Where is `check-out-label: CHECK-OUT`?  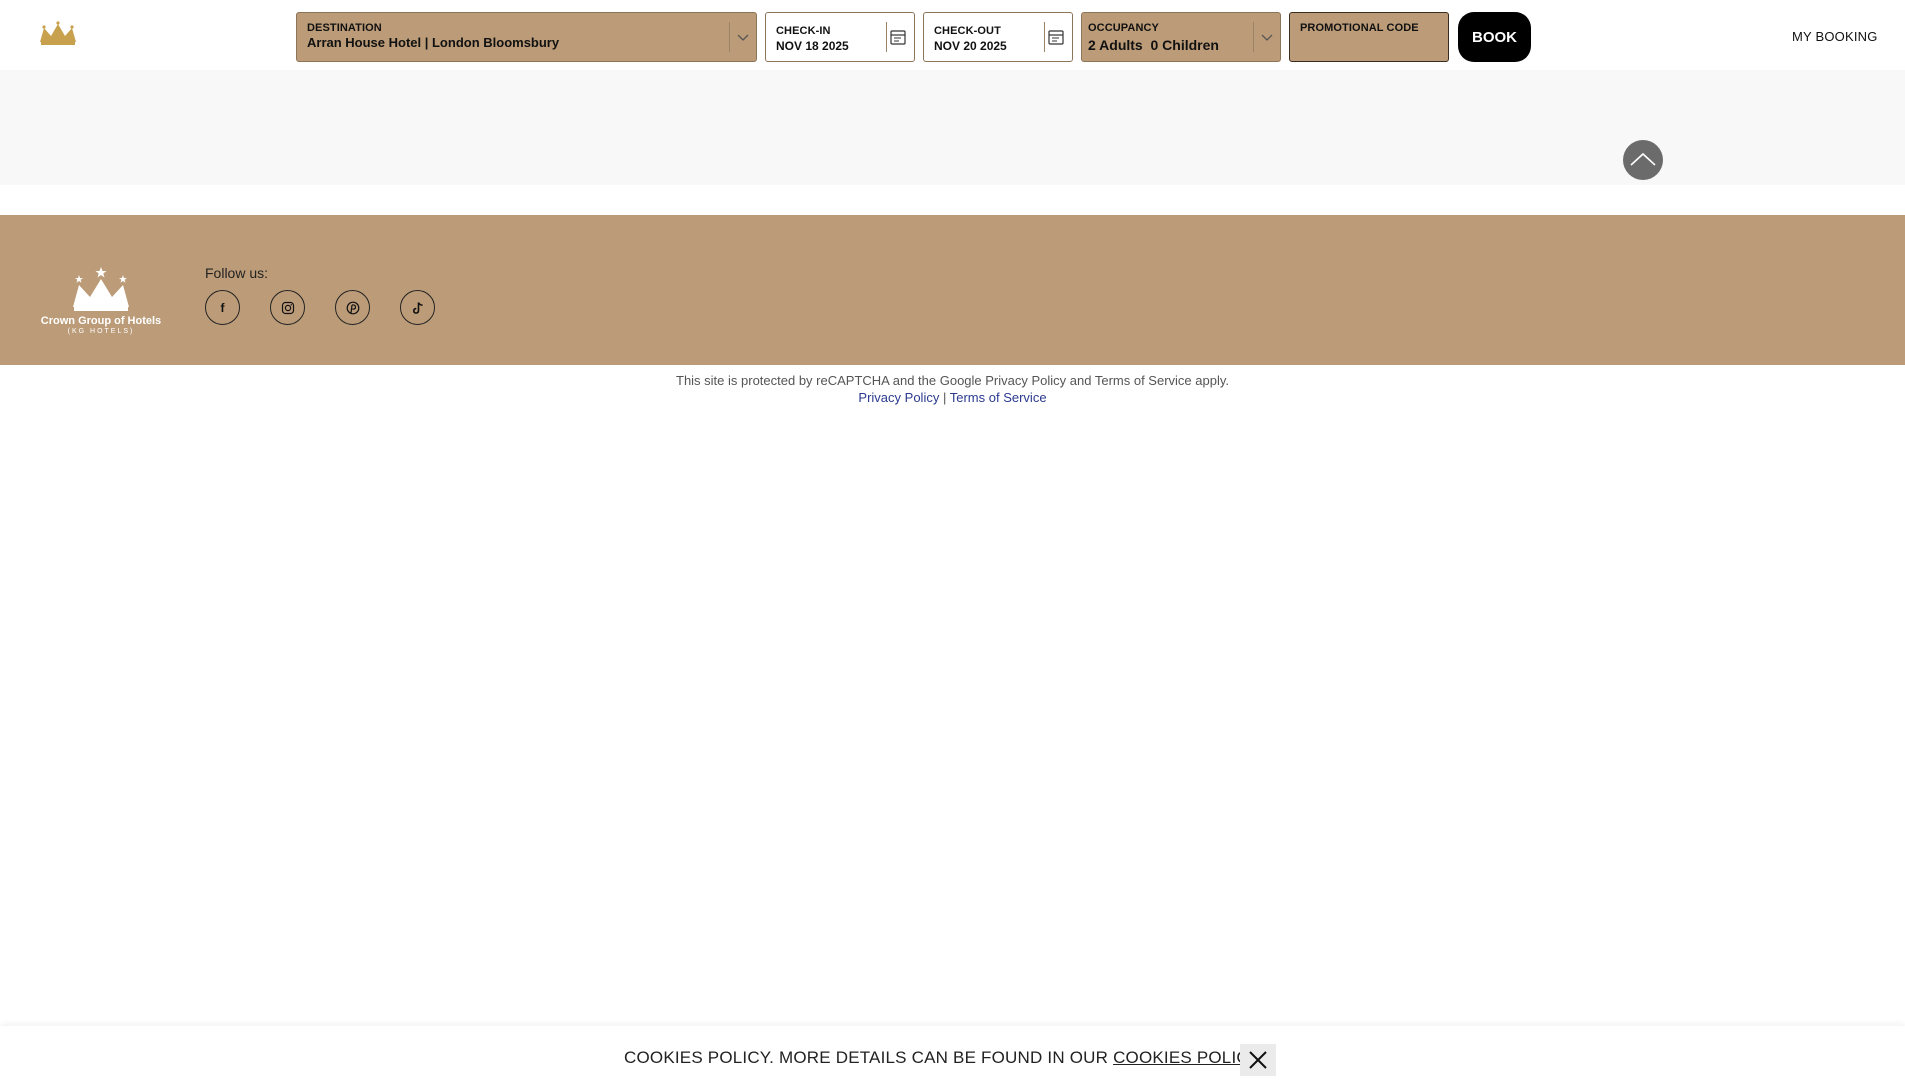 check-out-label: CHECK-OUT is located at coordinates (967, 31).